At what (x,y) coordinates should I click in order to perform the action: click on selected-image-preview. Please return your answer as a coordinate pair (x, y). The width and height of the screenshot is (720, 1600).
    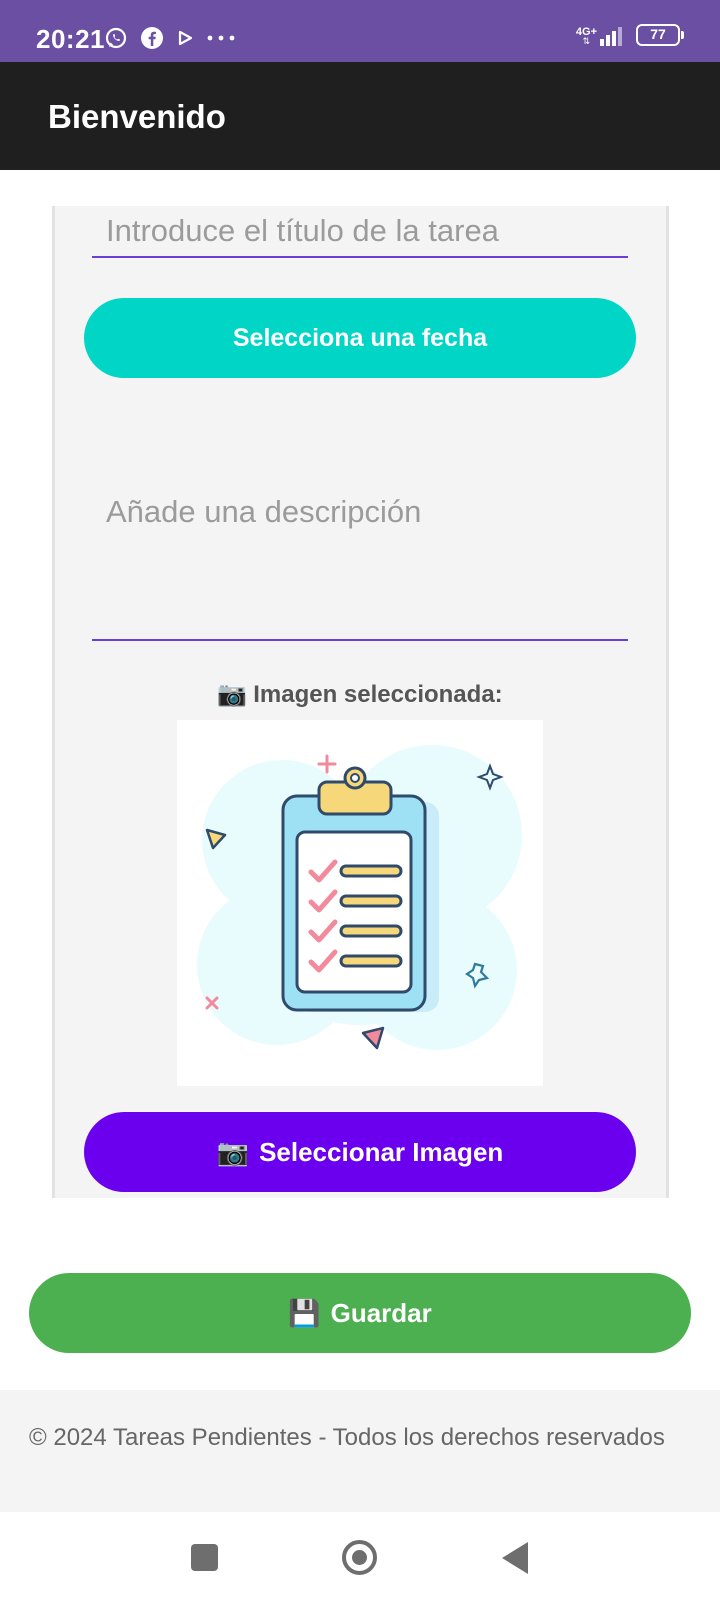
    Looking at the image, I should click on (360, 903).